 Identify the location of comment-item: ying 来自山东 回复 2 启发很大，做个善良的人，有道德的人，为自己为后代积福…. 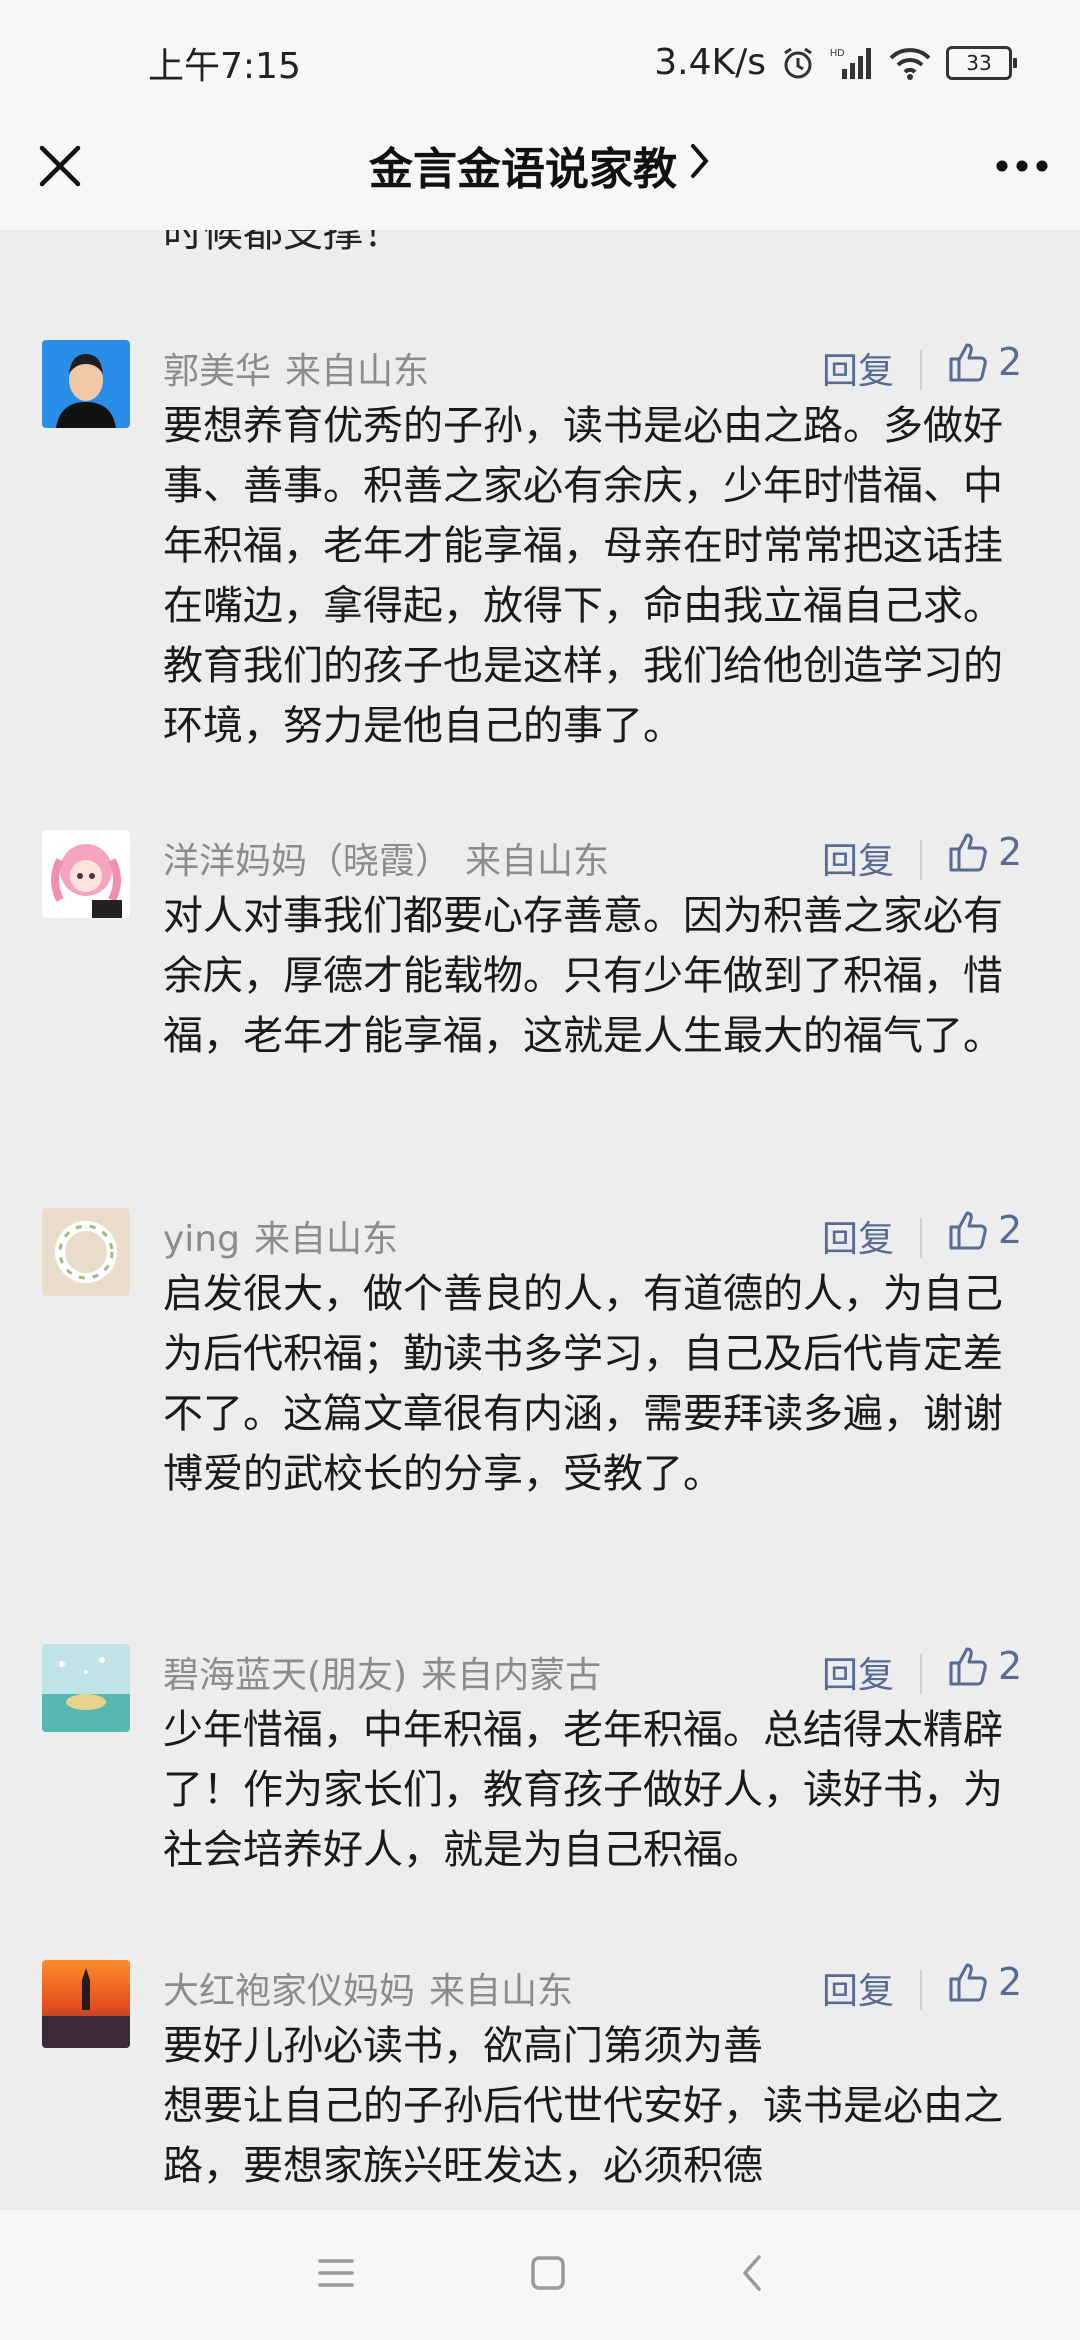
(540, 1358).